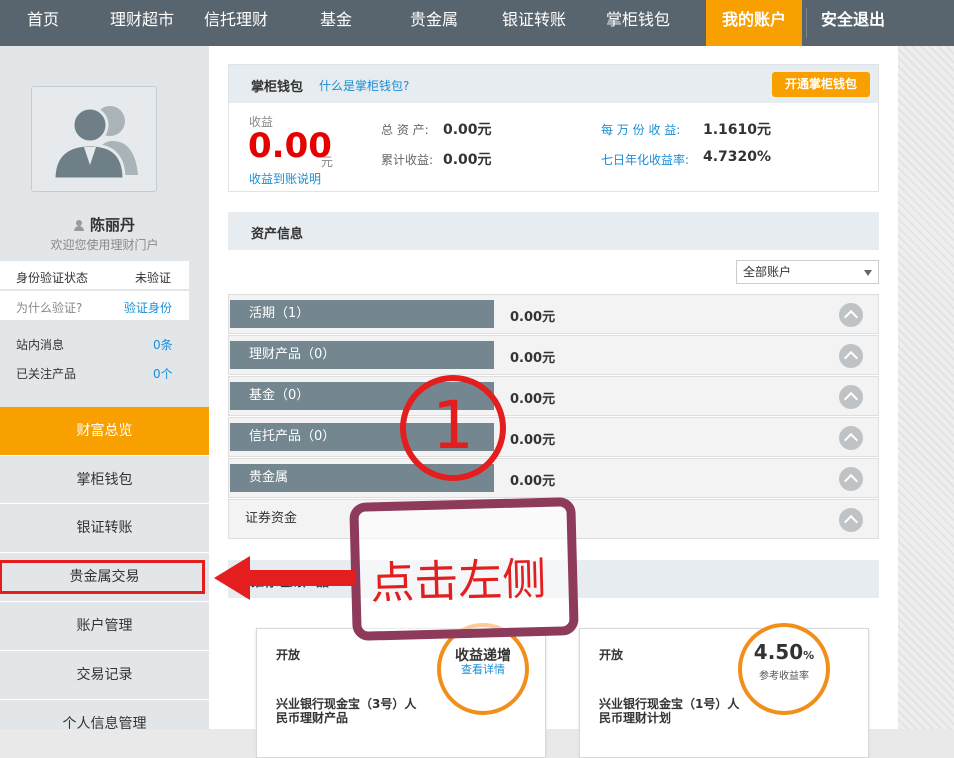 Image resolution: width=954 pixels, height=758 pixels. I want to click on menu-account-management: 账户管理, so click(104, 625).